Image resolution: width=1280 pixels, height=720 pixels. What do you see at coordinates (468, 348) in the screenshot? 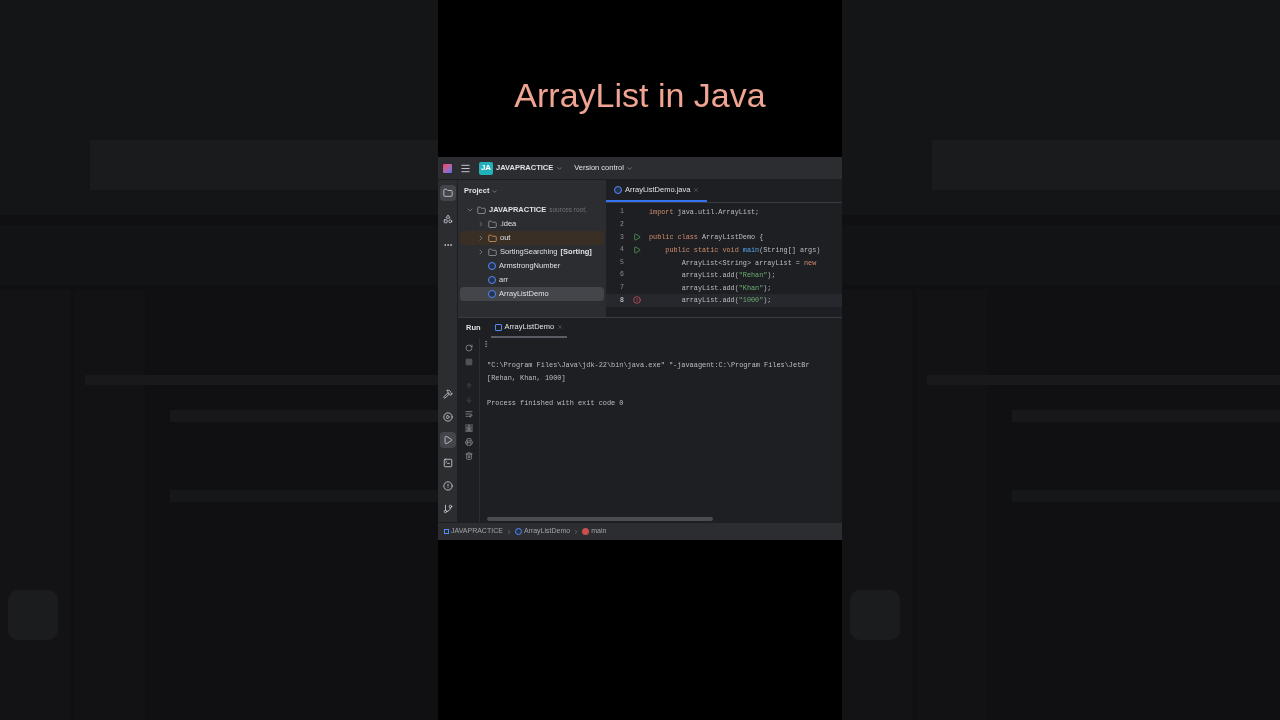
I see `rerun-icon` at bounding box center [468, 348].